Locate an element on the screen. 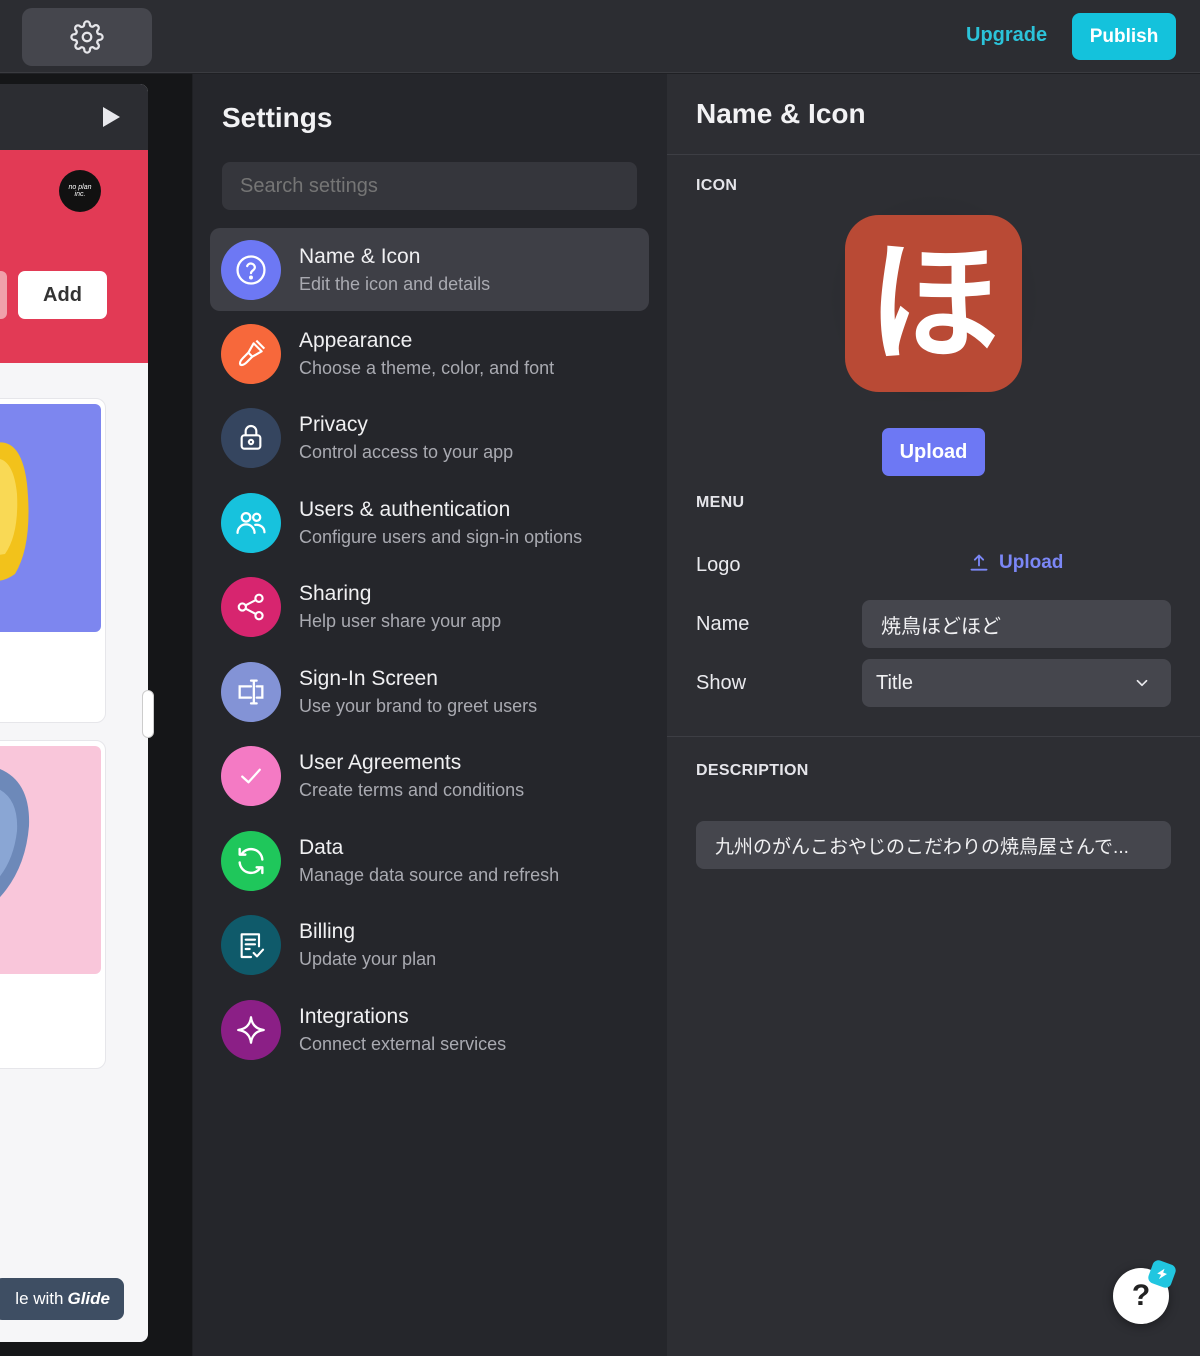  preview-button-stub is located at coordinates (3, 295).